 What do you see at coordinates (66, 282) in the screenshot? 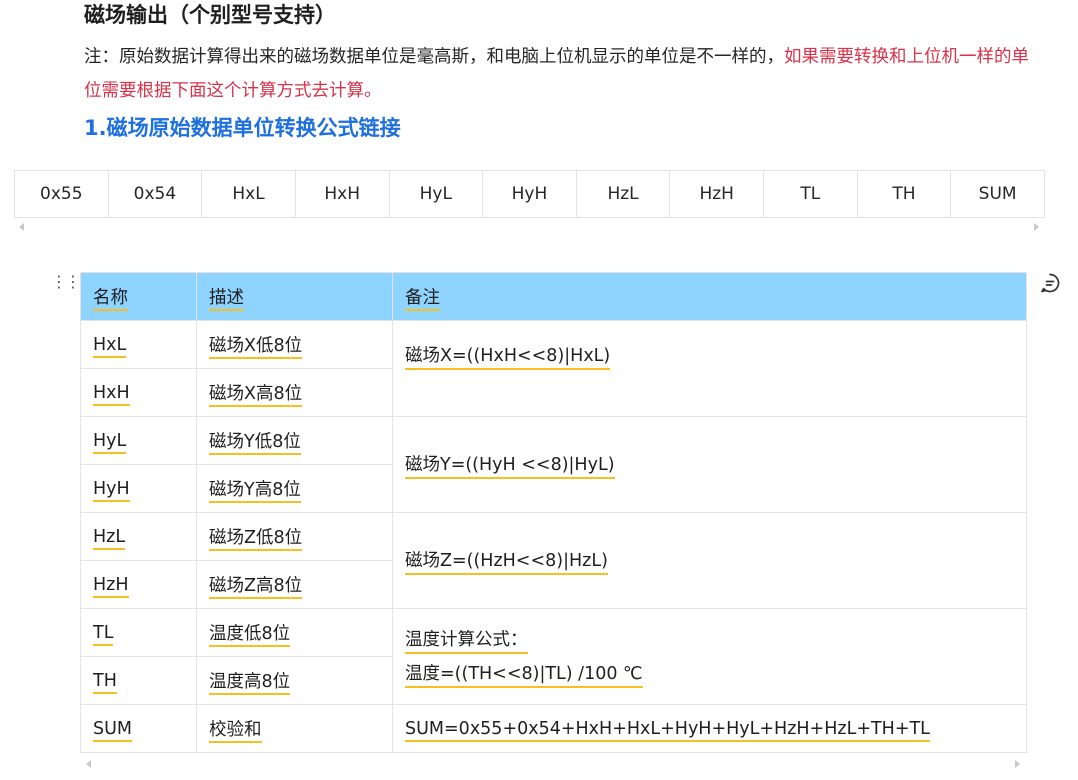
I see `drag-handle-icon: ⋮⋮` at bounding box center [66, 282].